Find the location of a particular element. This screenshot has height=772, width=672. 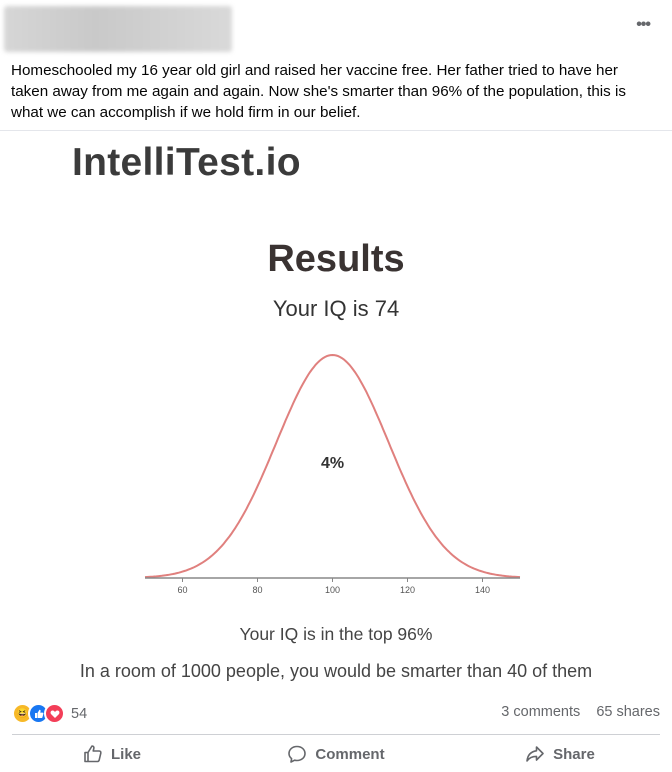

x-tick-label: 120 is located at coordinates (407, 590).